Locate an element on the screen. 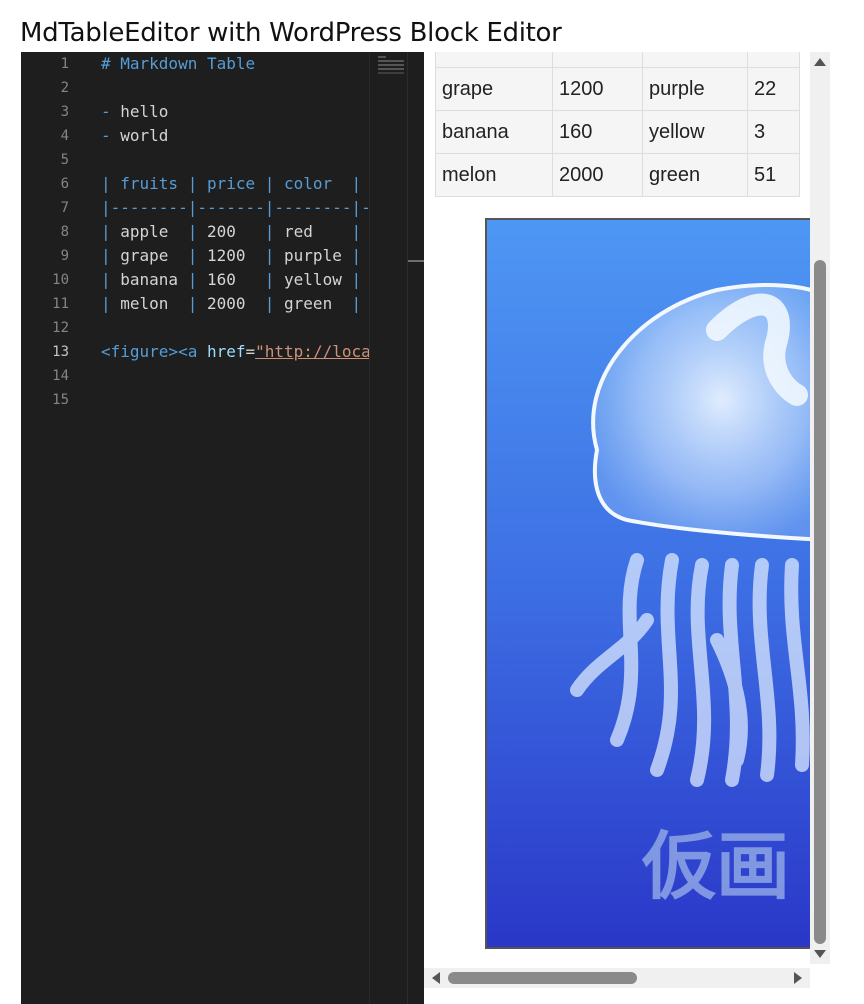  table-cell: 160 is located at coordinates (597, 132).